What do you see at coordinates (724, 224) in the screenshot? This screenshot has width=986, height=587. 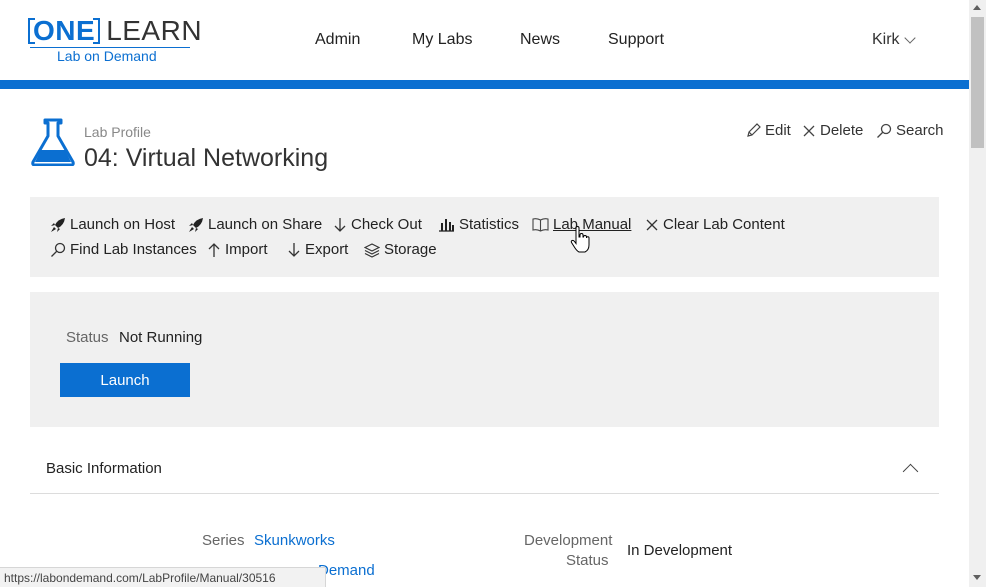 I see `clear-lab-content-label: Clear Lab Content` at bounding box center [724, 224].